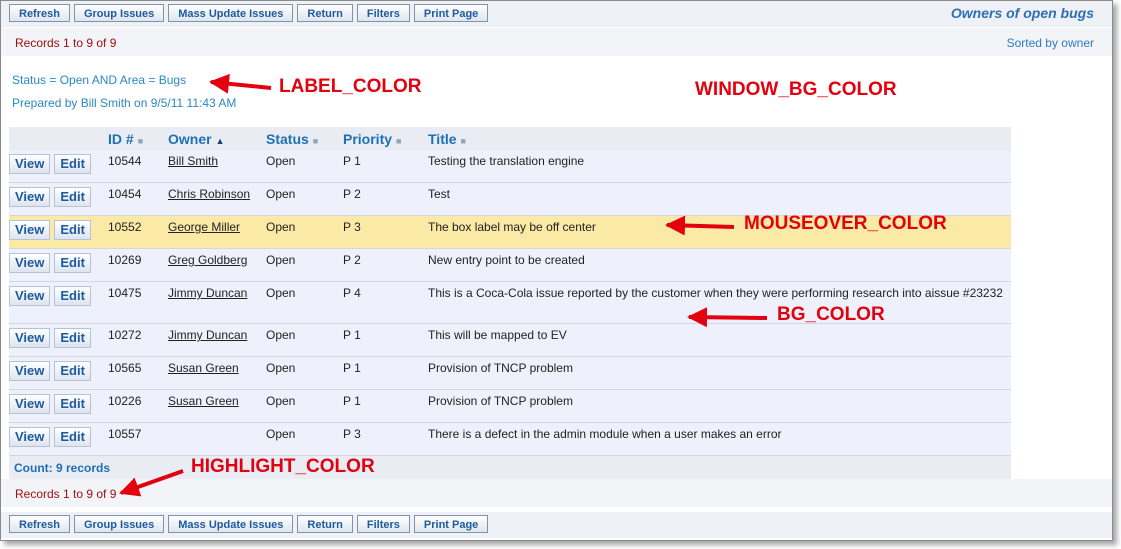  What do you see at coordinates (151, 483) in the screenshot?
I see `arrow-highlight-color` at bounding box center [151, 483].